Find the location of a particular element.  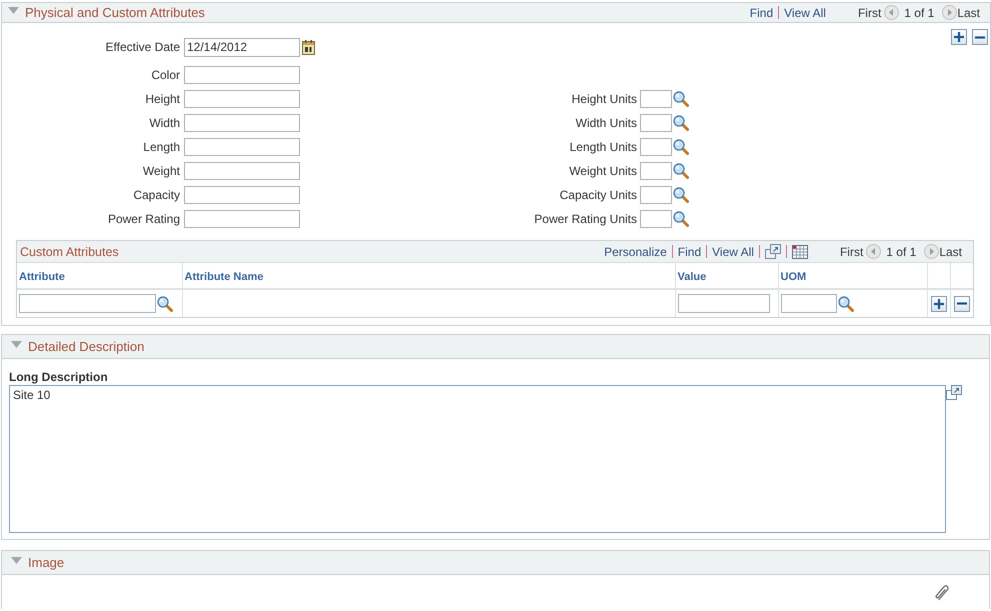

field-label: Weight Units is located at coordinates (603, 171).